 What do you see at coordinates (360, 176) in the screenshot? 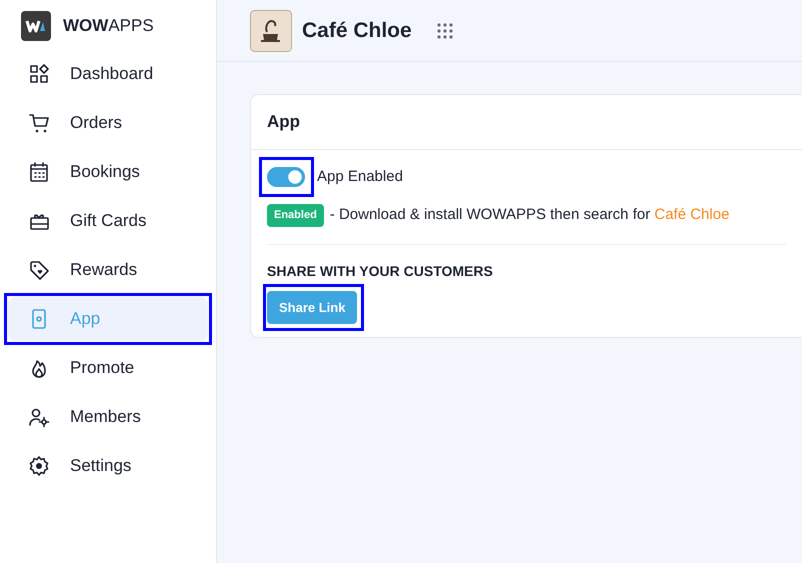
I see `toggle-label: App Enabled` at bounding box center [360, 176].